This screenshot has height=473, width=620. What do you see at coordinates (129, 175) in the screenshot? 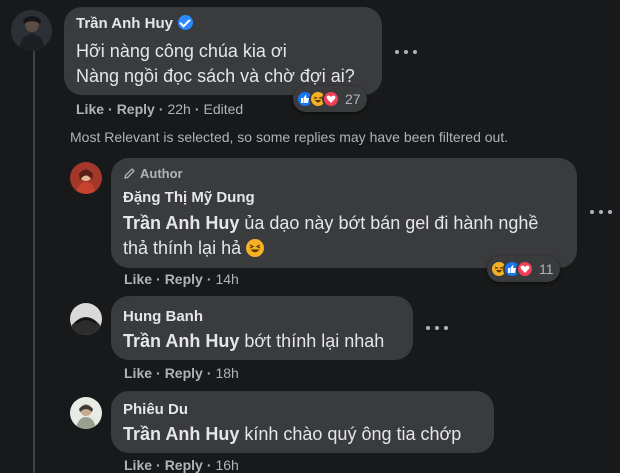
I see `pencil-icon` at bounding box center [129, 175].